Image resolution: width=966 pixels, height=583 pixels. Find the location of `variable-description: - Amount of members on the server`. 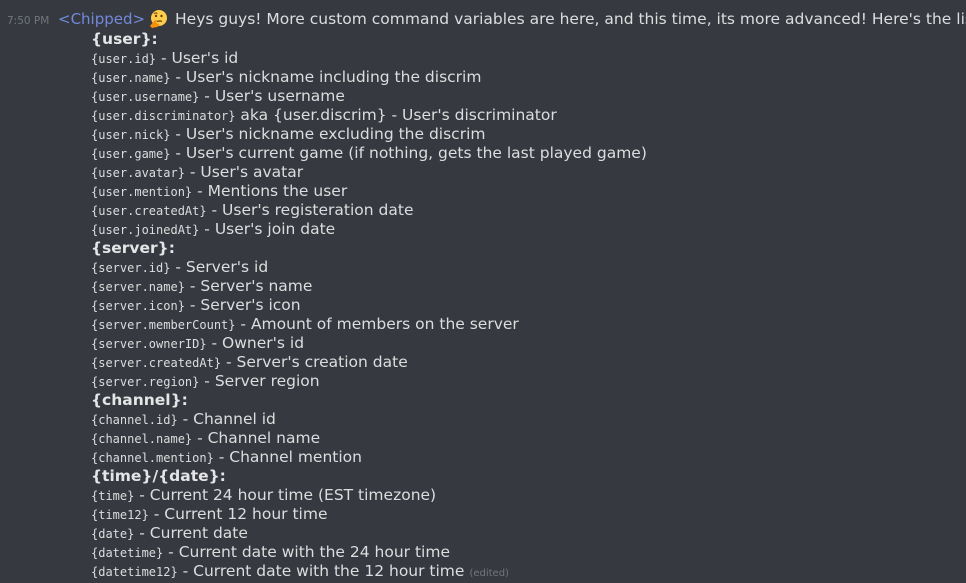

variable-description: - Amount of members on the server is located at coordinates (377, 324).